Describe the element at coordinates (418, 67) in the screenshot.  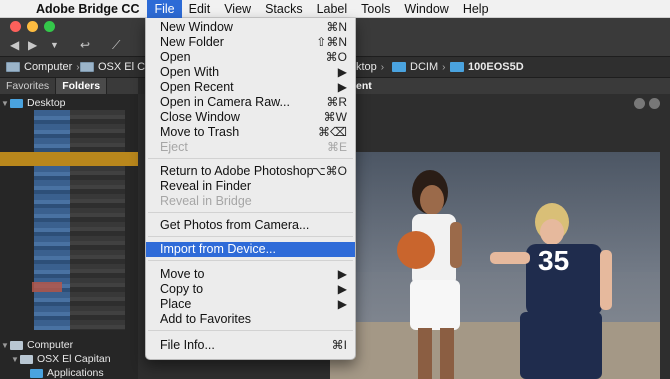
I see `breadcrumb-dcim: DCIM ›` at that location.